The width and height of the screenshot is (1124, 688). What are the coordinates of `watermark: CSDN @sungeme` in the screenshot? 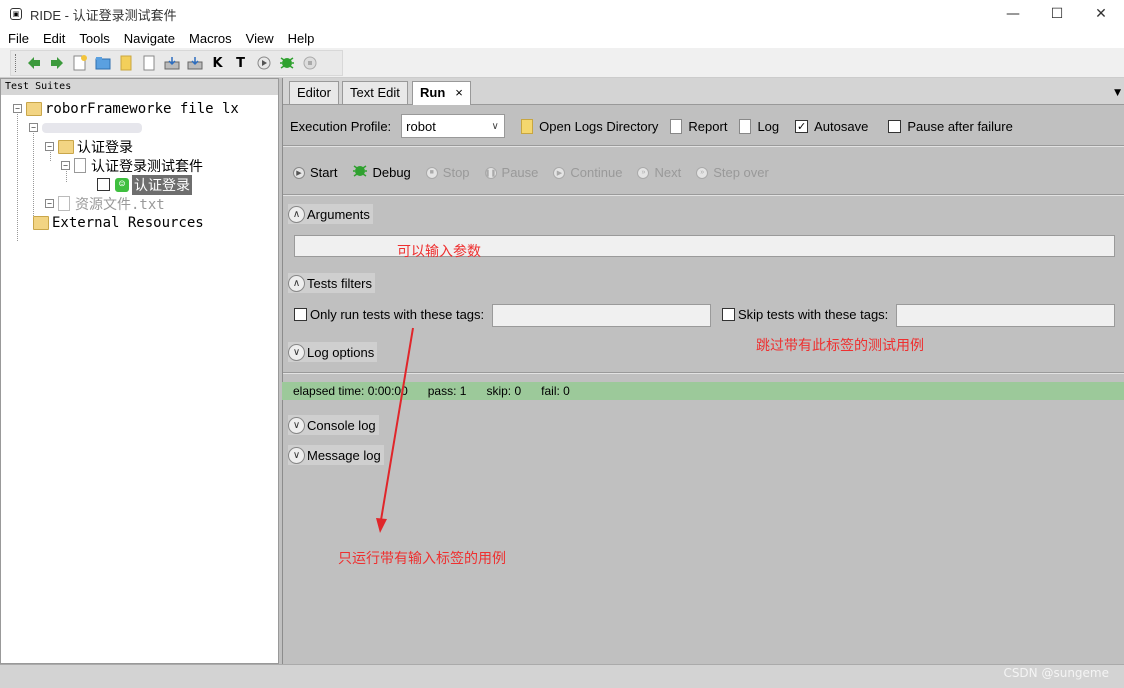 It's located at (1056, 673).